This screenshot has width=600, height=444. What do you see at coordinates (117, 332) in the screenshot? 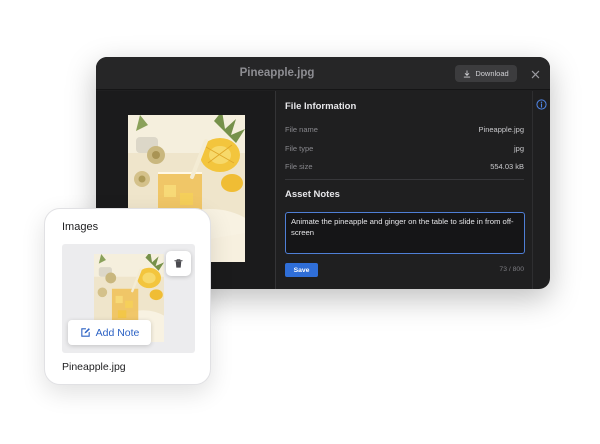
I see `add-note-label: Add Note` at bounding box center [117, 332].